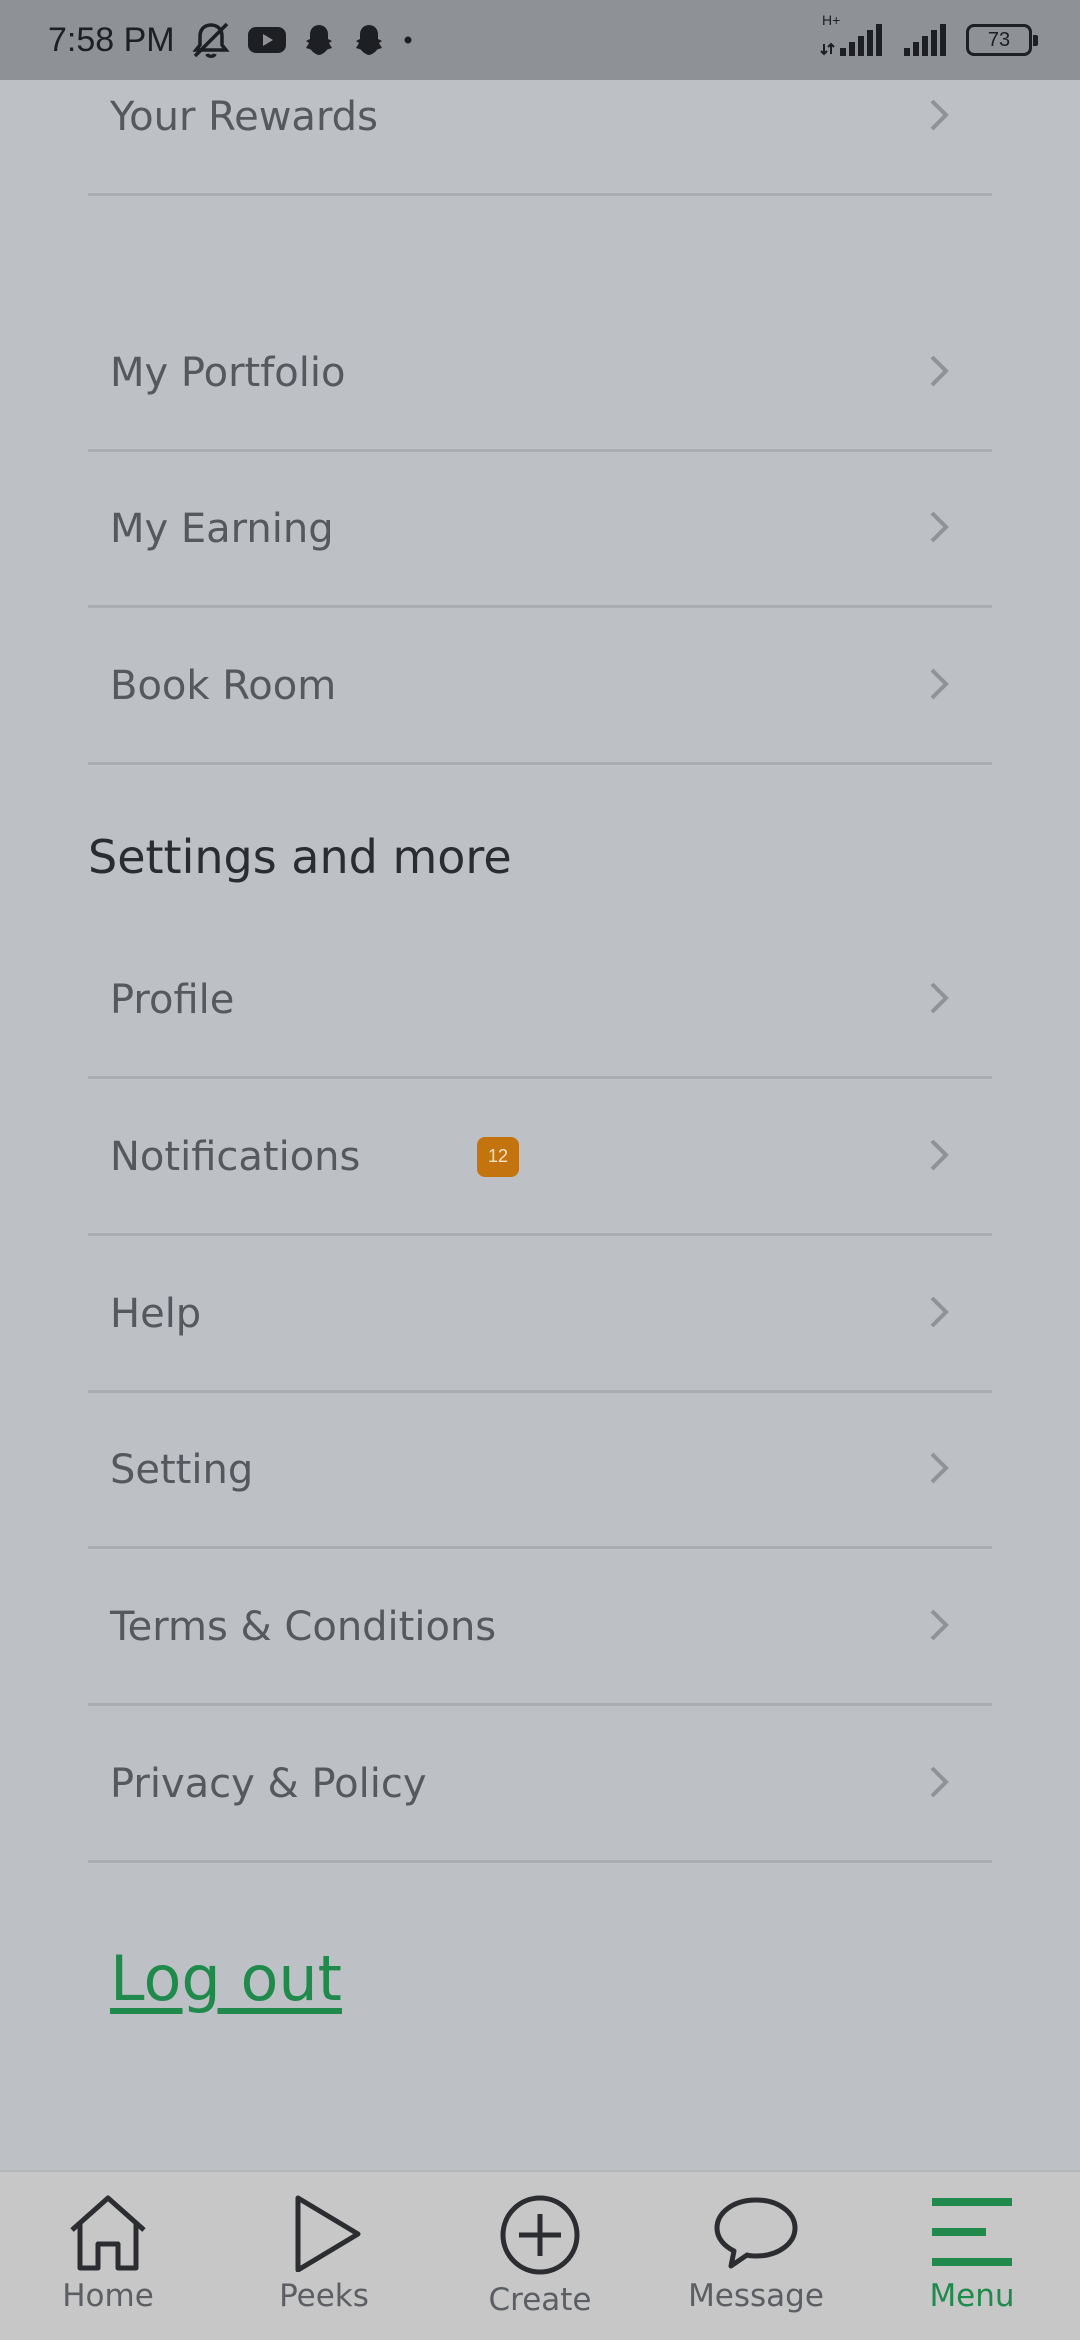 Image resolution: width=1080 pixels, height=2340 pixels. I want to click on status-bar: 7:58 PM H+ 73, so click(540, 40).